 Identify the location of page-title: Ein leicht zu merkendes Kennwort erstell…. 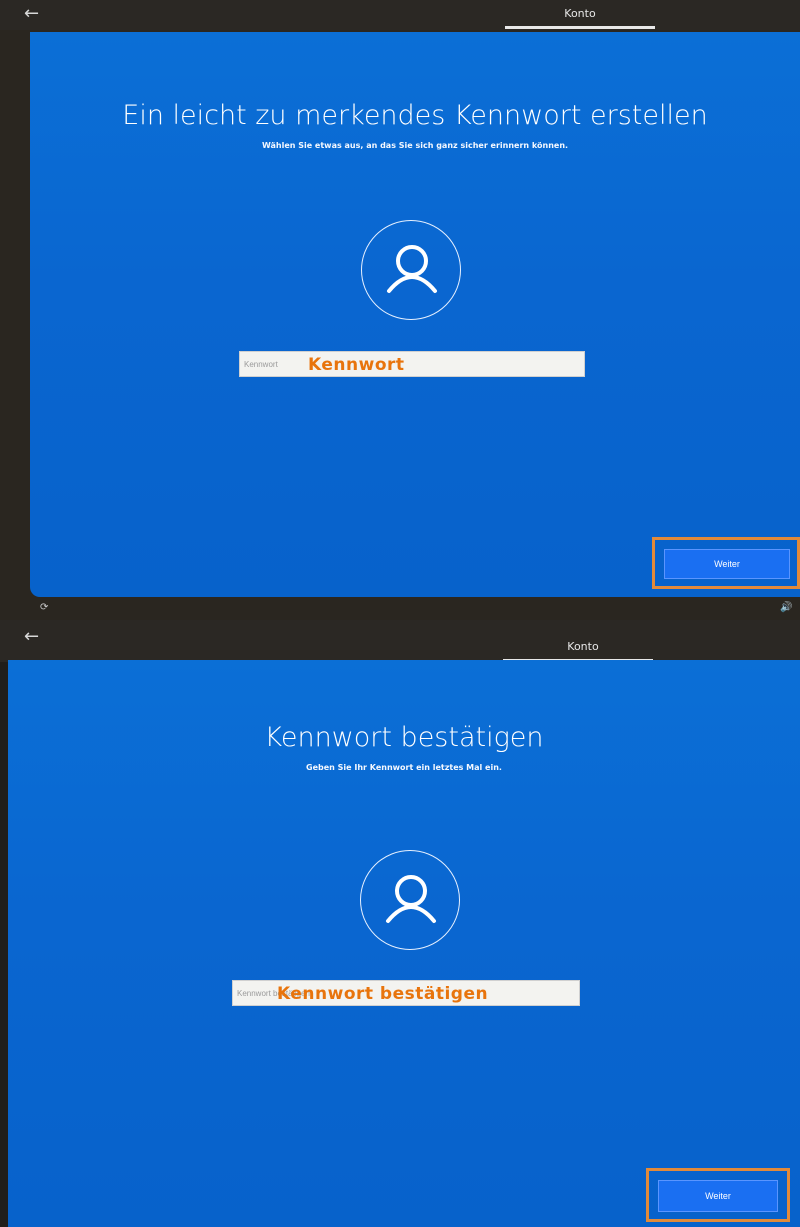
(415, 115).